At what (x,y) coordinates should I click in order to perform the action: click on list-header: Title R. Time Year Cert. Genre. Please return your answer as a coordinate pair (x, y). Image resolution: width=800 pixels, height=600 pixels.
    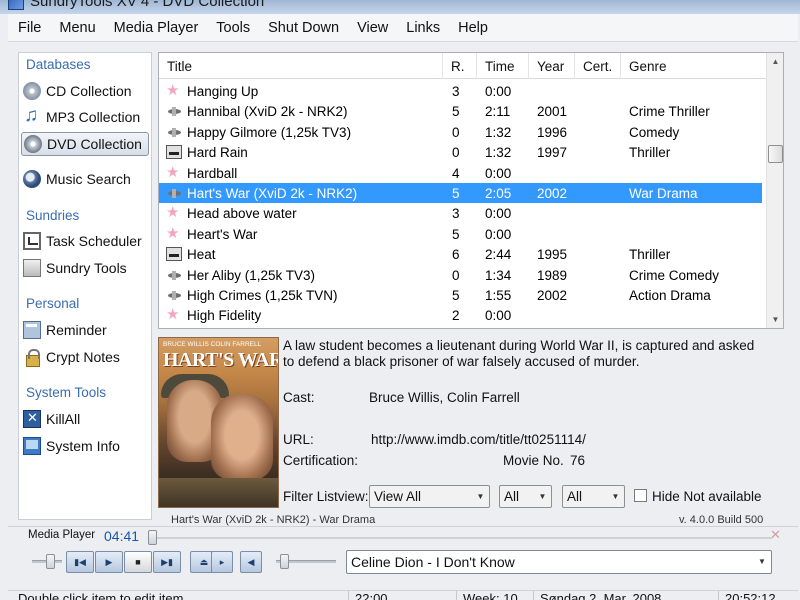
    Looking at the image, I should click on (462, 66).